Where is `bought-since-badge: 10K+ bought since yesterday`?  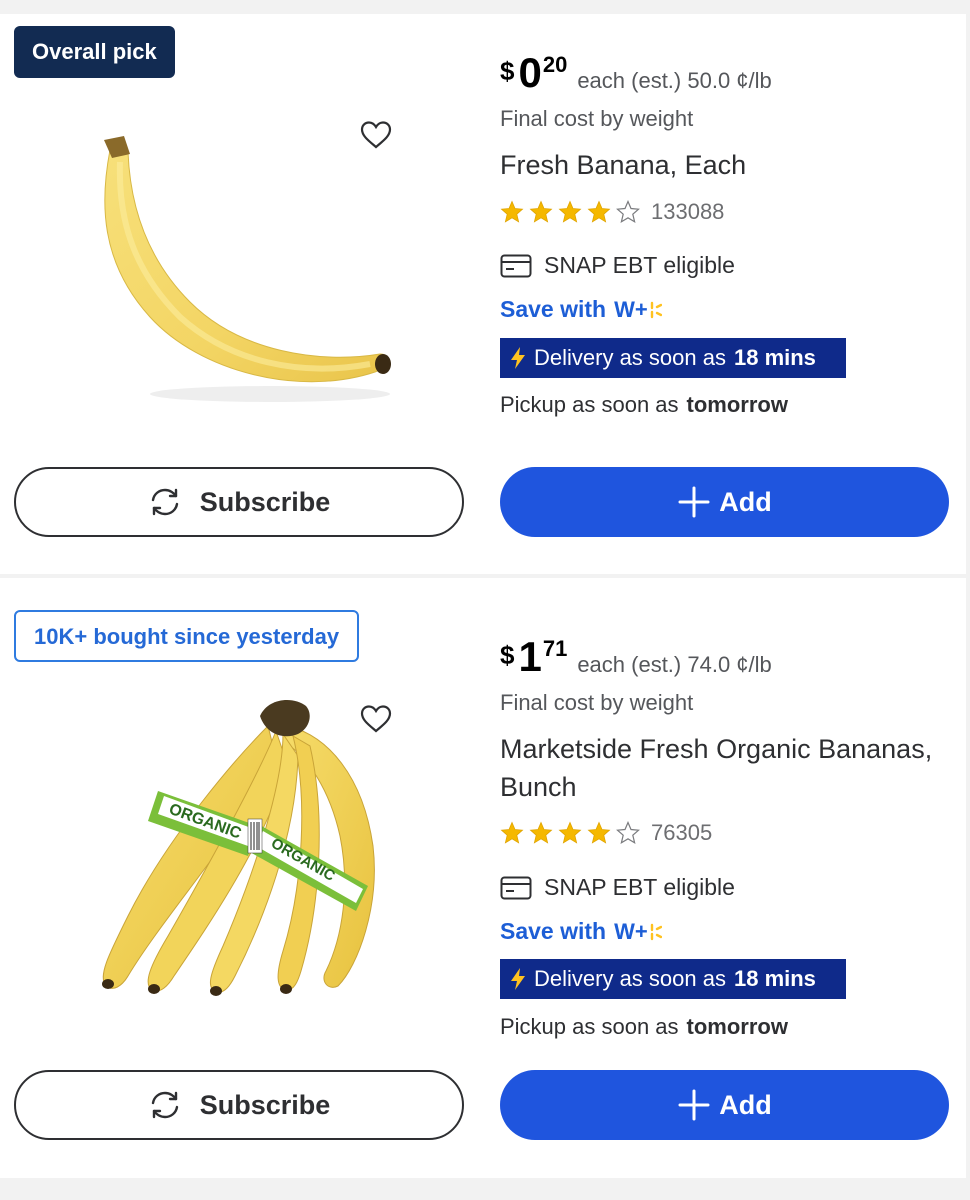 bought-since-badge: 10K+ bought since yesterday is located at coordinates (187, 636).